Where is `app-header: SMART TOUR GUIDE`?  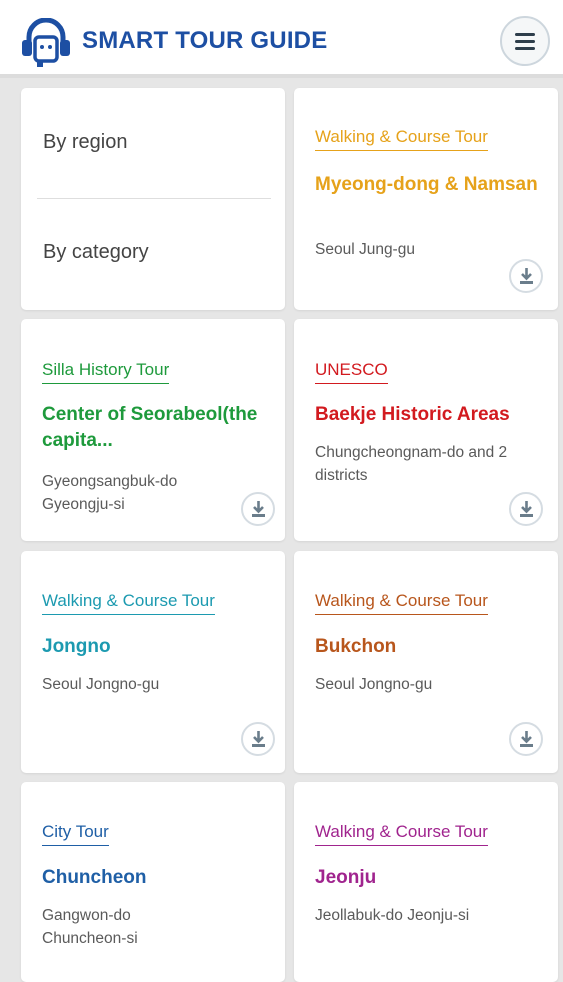
app-header: SMART TOUR GUIDE is located at coordinates (281, 39).